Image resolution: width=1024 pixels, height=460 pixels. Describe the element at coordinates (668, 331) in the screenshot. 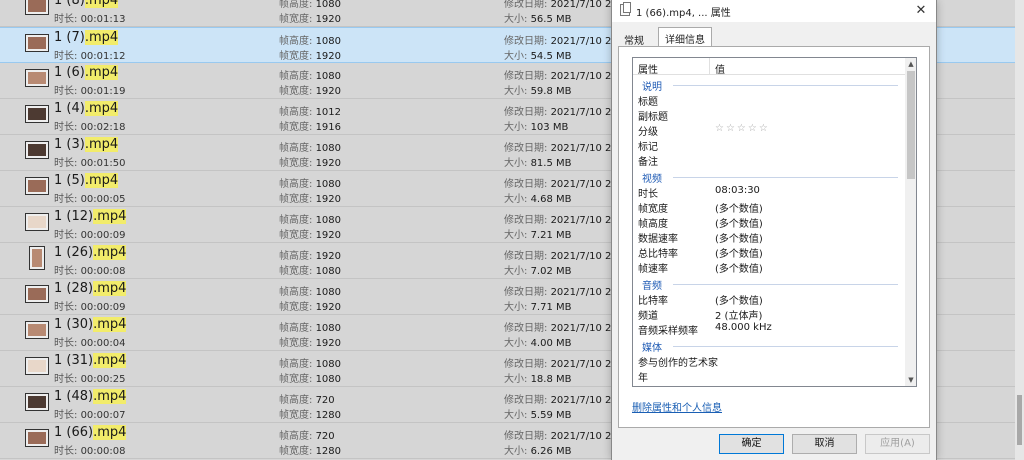

I see `property-name: 音频采样频率` at that location.